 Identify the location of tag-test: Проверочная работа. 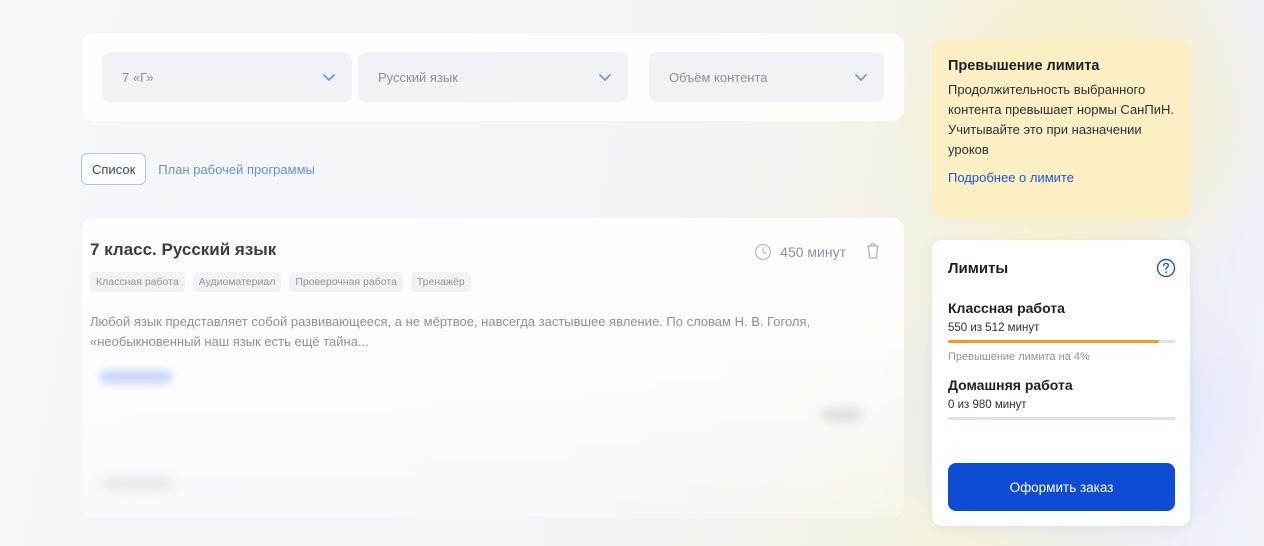
(346, 282).